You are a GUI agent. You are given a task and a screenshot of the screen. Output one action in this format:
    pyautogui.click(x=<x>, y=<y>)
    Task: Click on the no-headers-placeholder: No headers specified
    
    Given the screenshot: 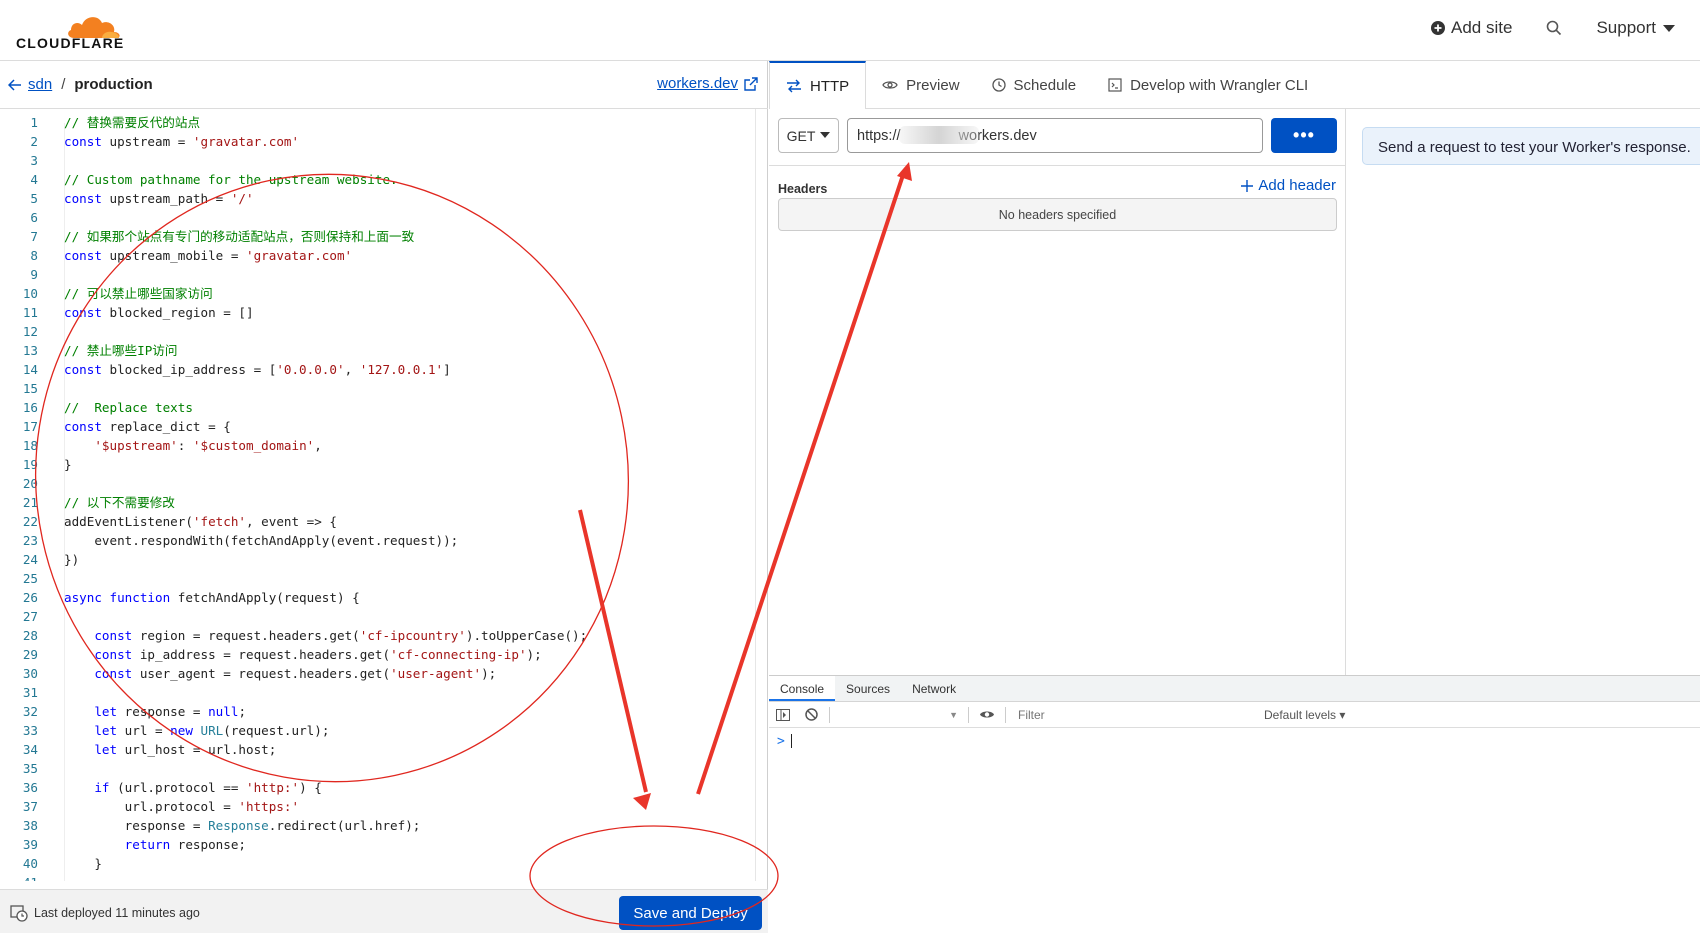 What is the action you would take?
    pyautogui.click(x=1057, y=214)
    